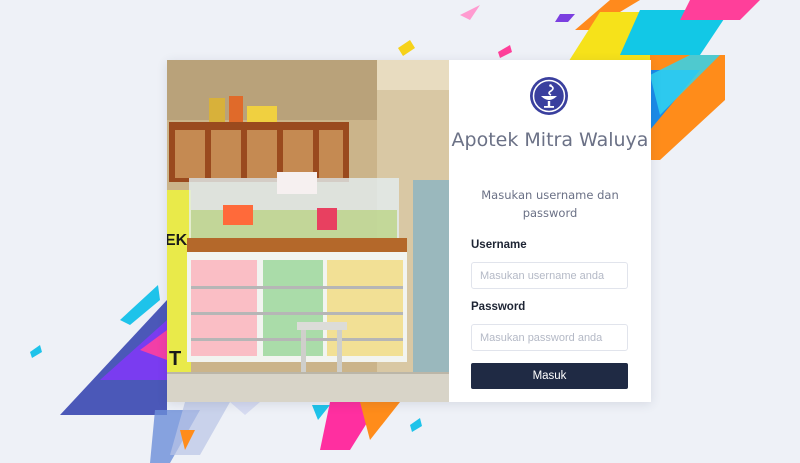  I want to click on app-title: Apotek Mitra Waluya, so click(550, 140).